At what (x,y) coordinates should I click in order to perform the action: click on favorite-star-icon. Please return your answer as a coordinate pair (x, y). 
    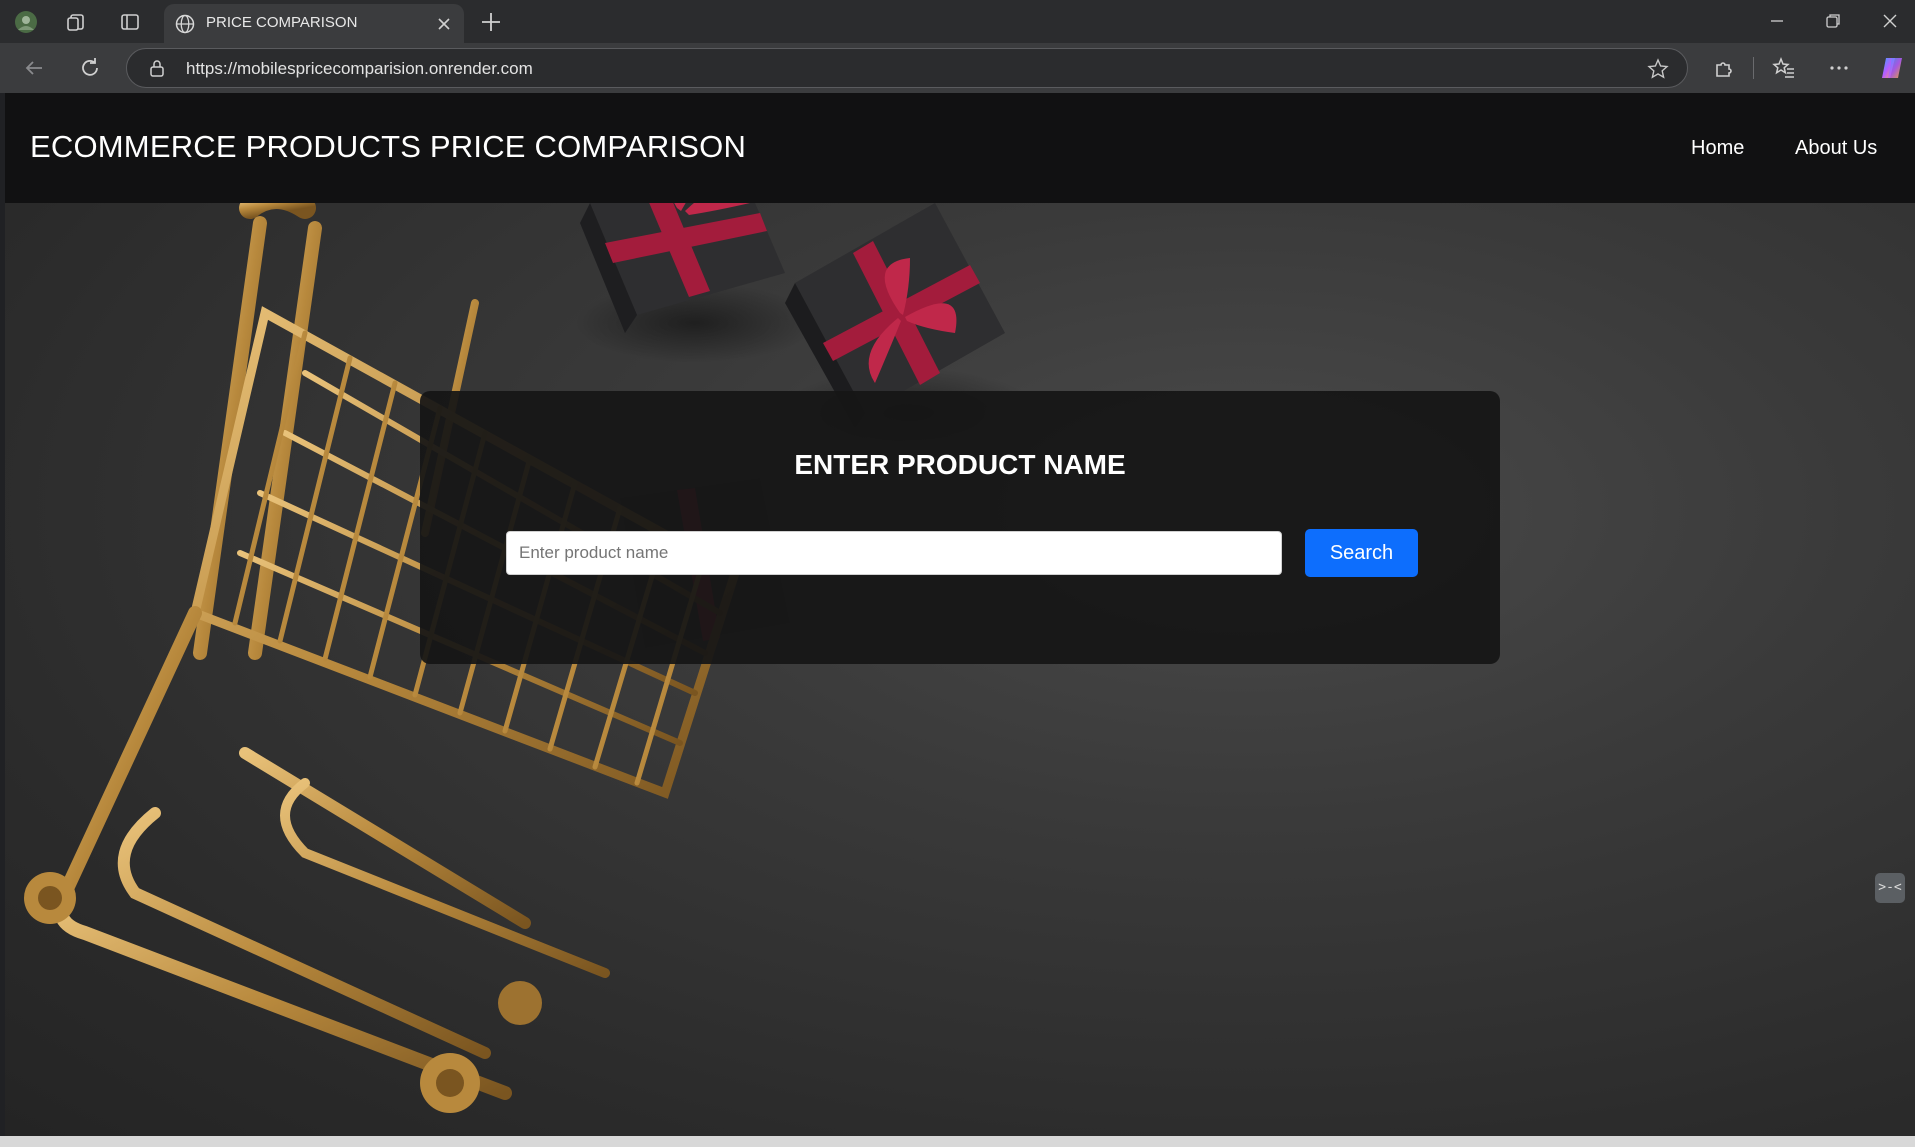
    Looking at the image, I should click on (1658, 69).